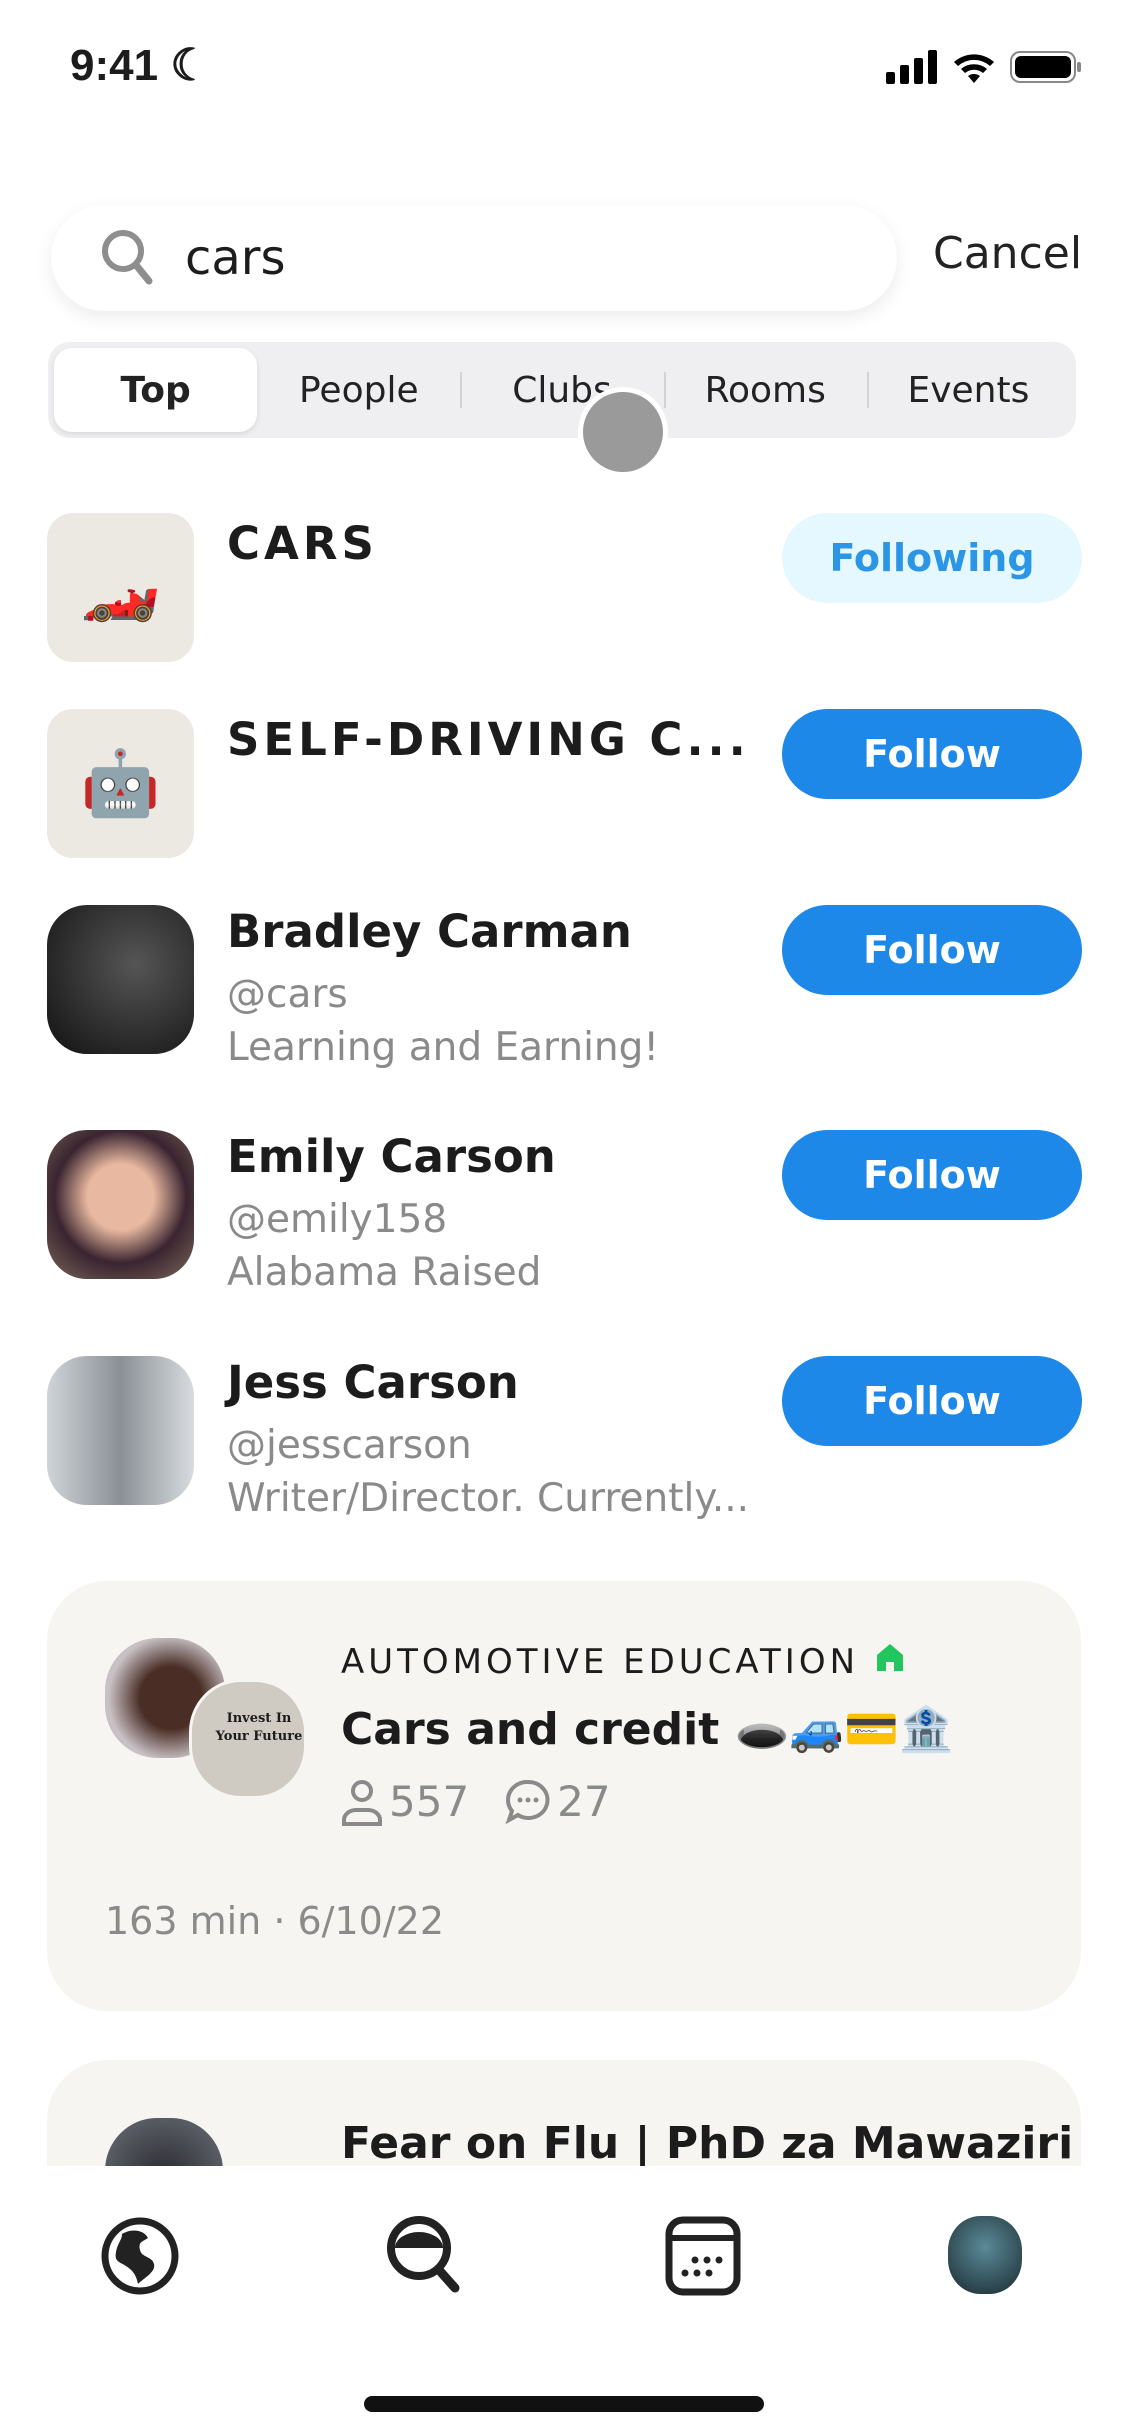 This screenshot has height=2436, width=1126. Describe the element at coordinates (985, 2255) in the screenshot. I see `profile-avatar` at that location.